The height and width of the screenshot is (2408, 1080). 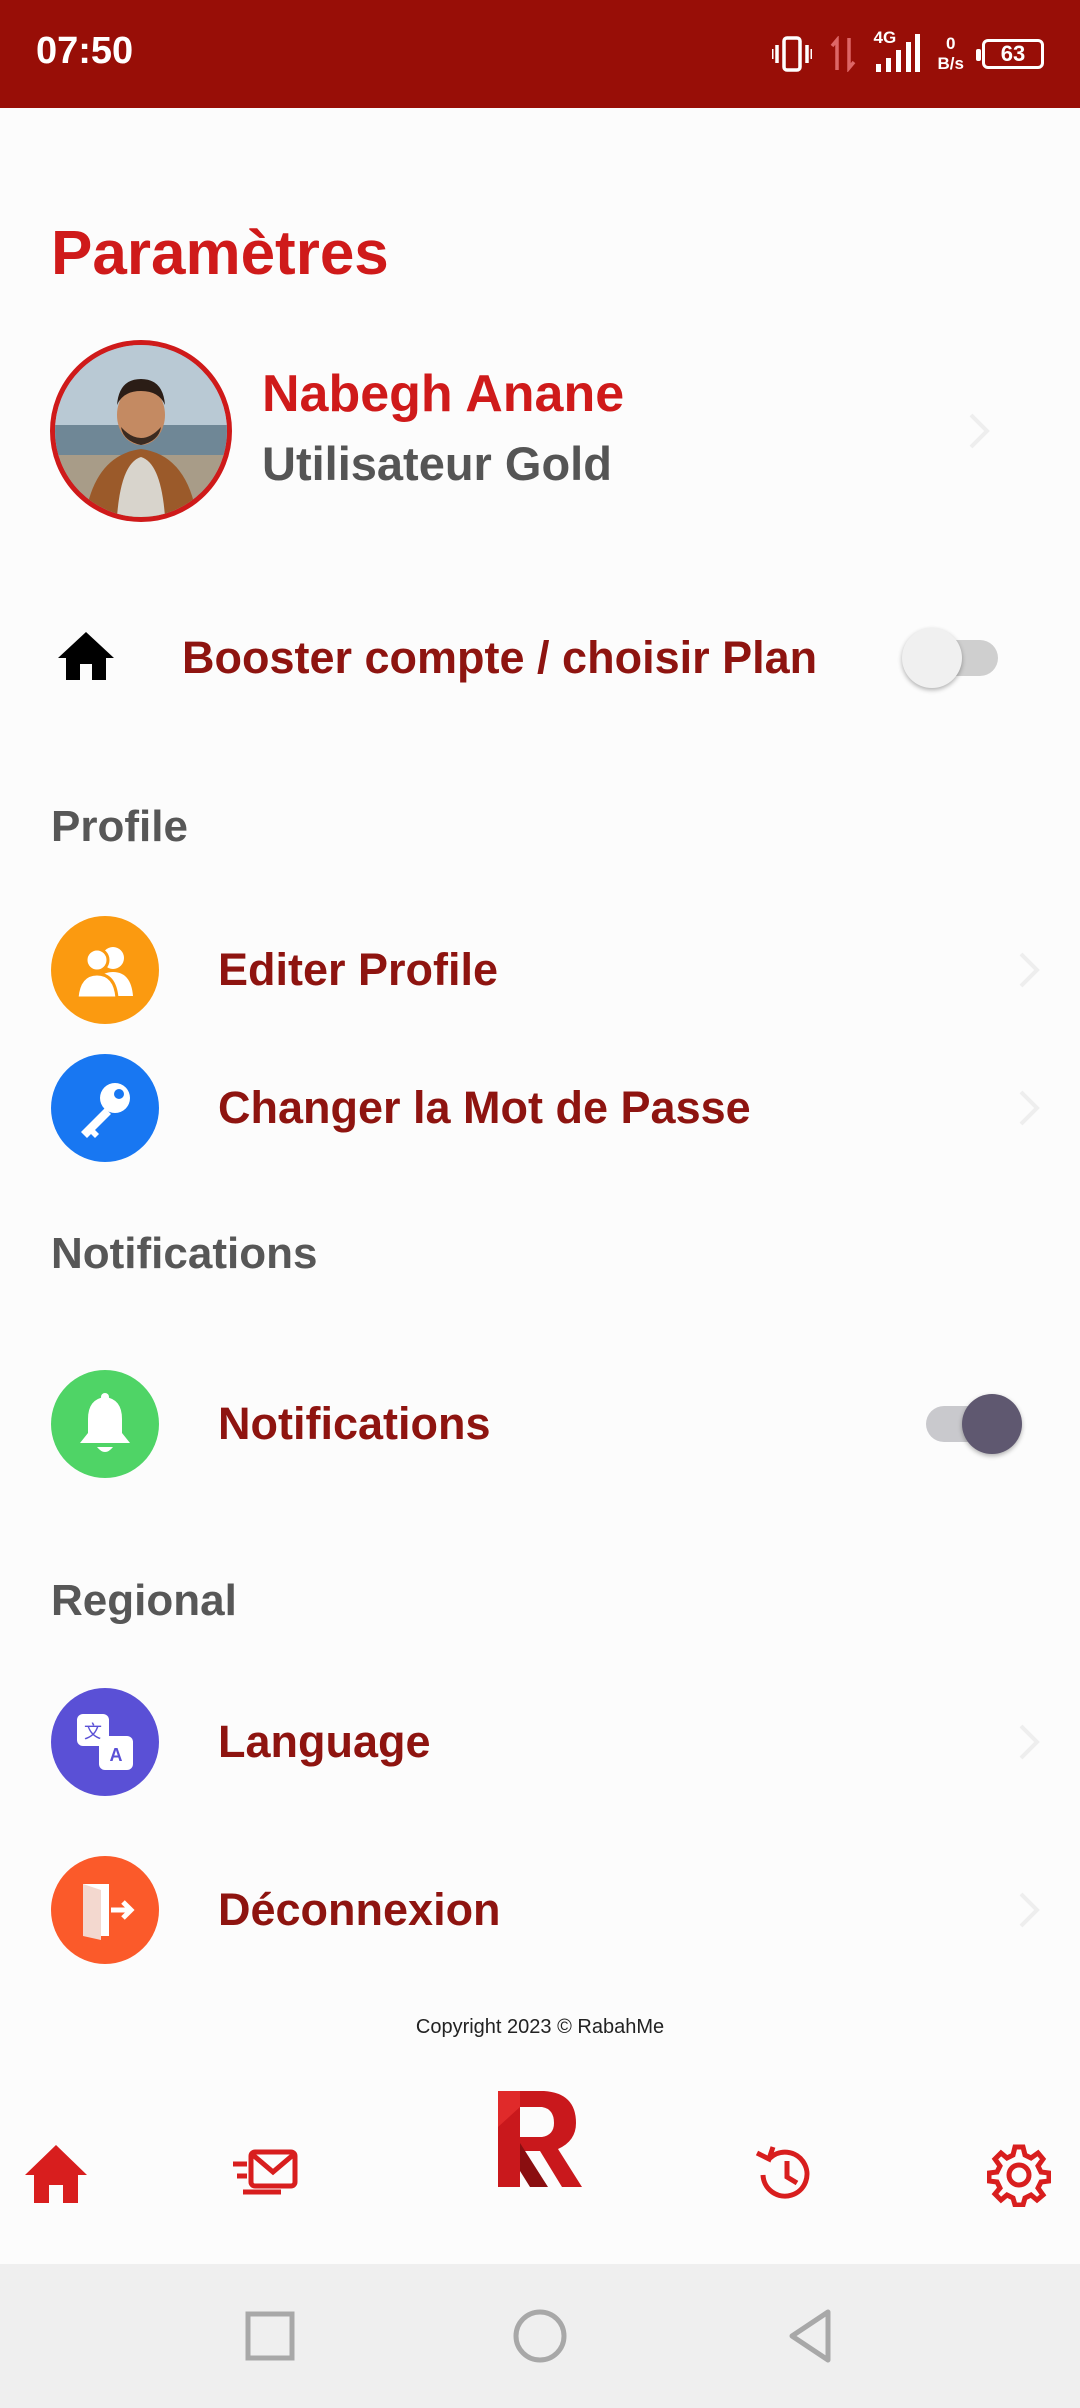 I want to click on history-icon, so click(x=782, y=2172).